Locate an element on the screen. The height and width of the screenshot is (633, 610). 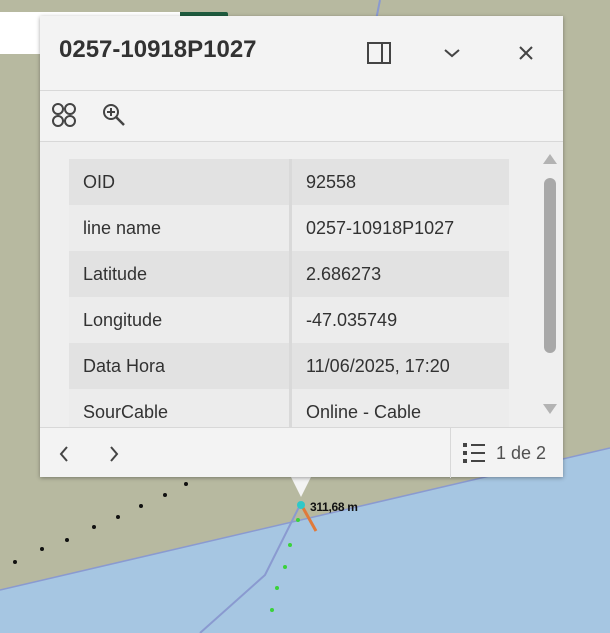
table-row: Longitude -47.035749 is located at coordinates (289, 320).